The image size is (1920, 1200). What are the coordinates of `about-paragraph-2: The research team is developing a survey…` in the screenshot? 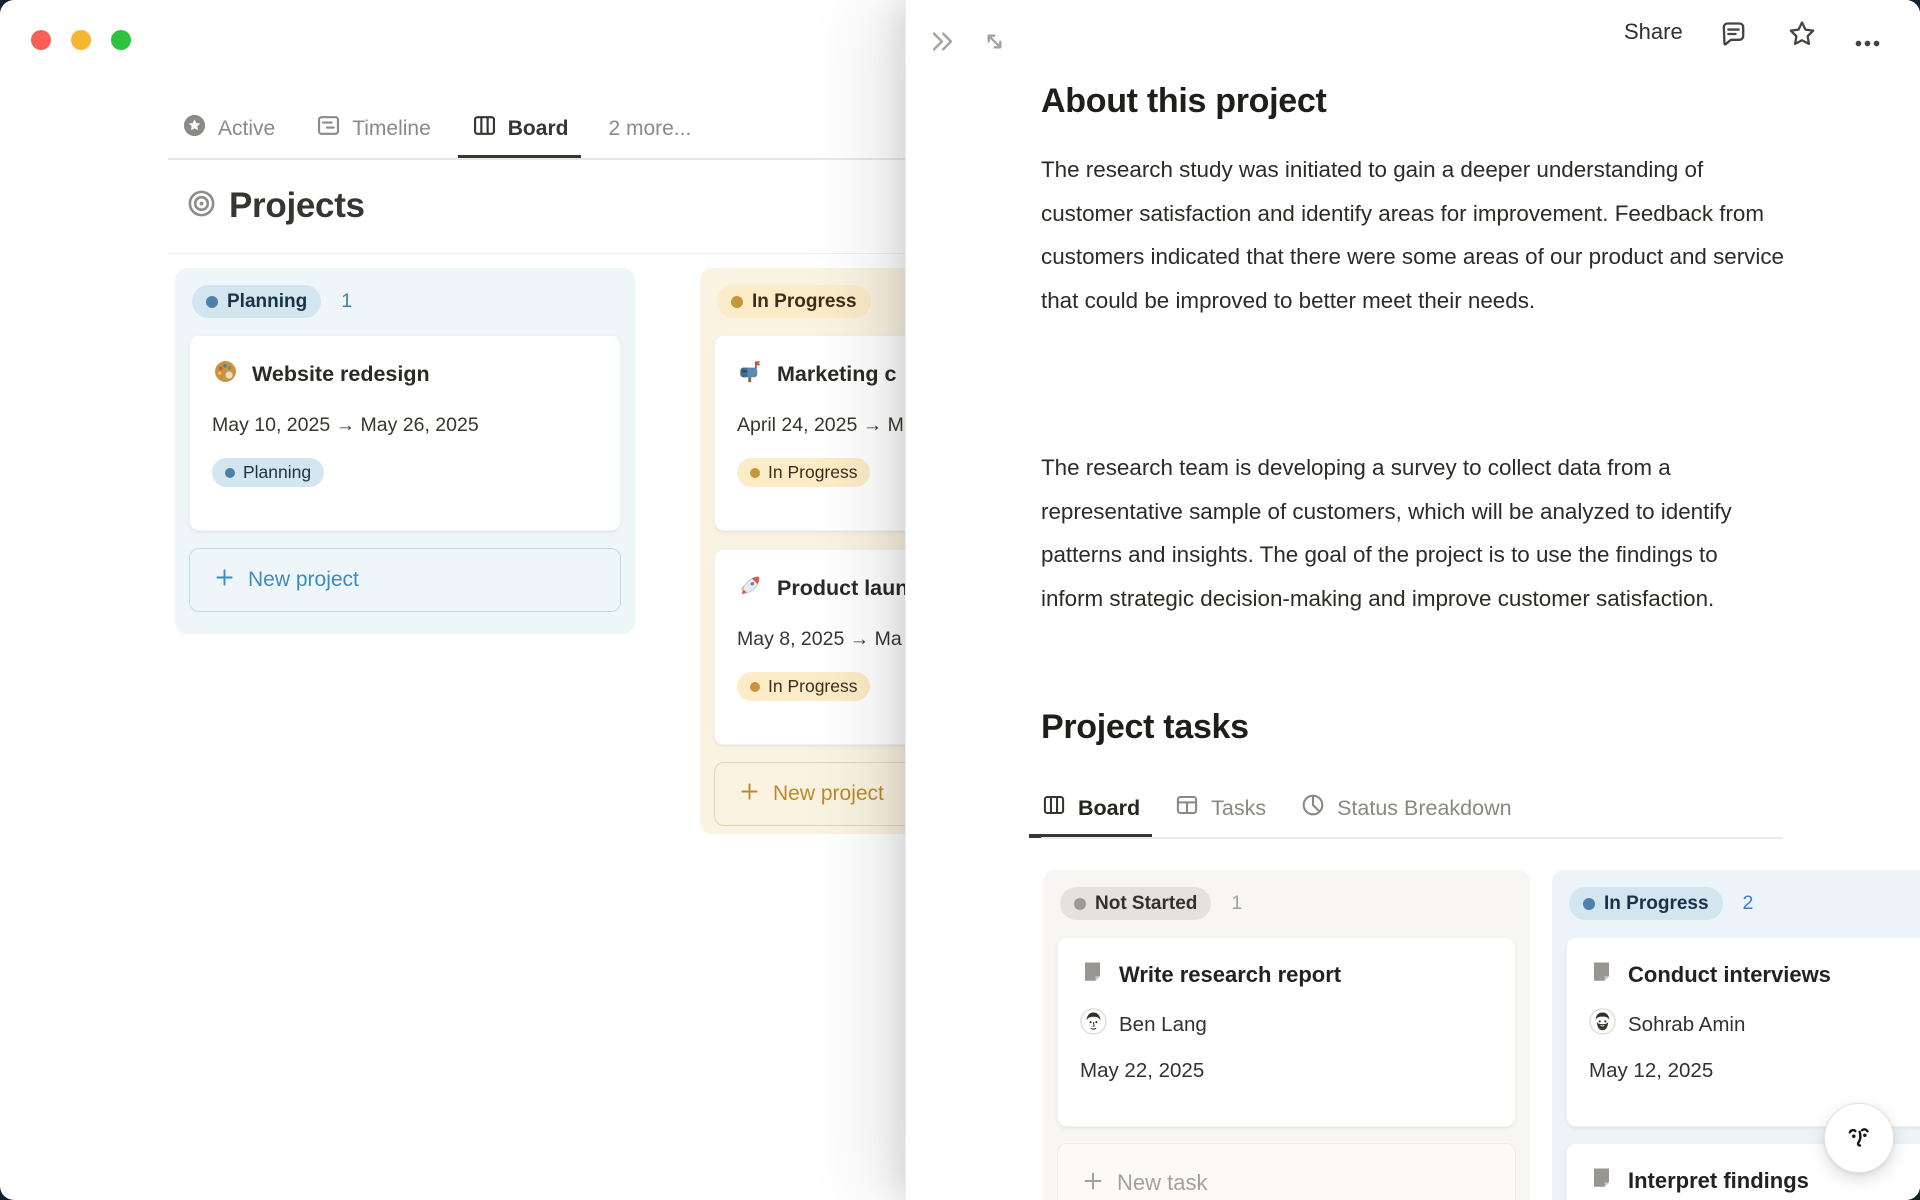 It's located at (1386, 533).